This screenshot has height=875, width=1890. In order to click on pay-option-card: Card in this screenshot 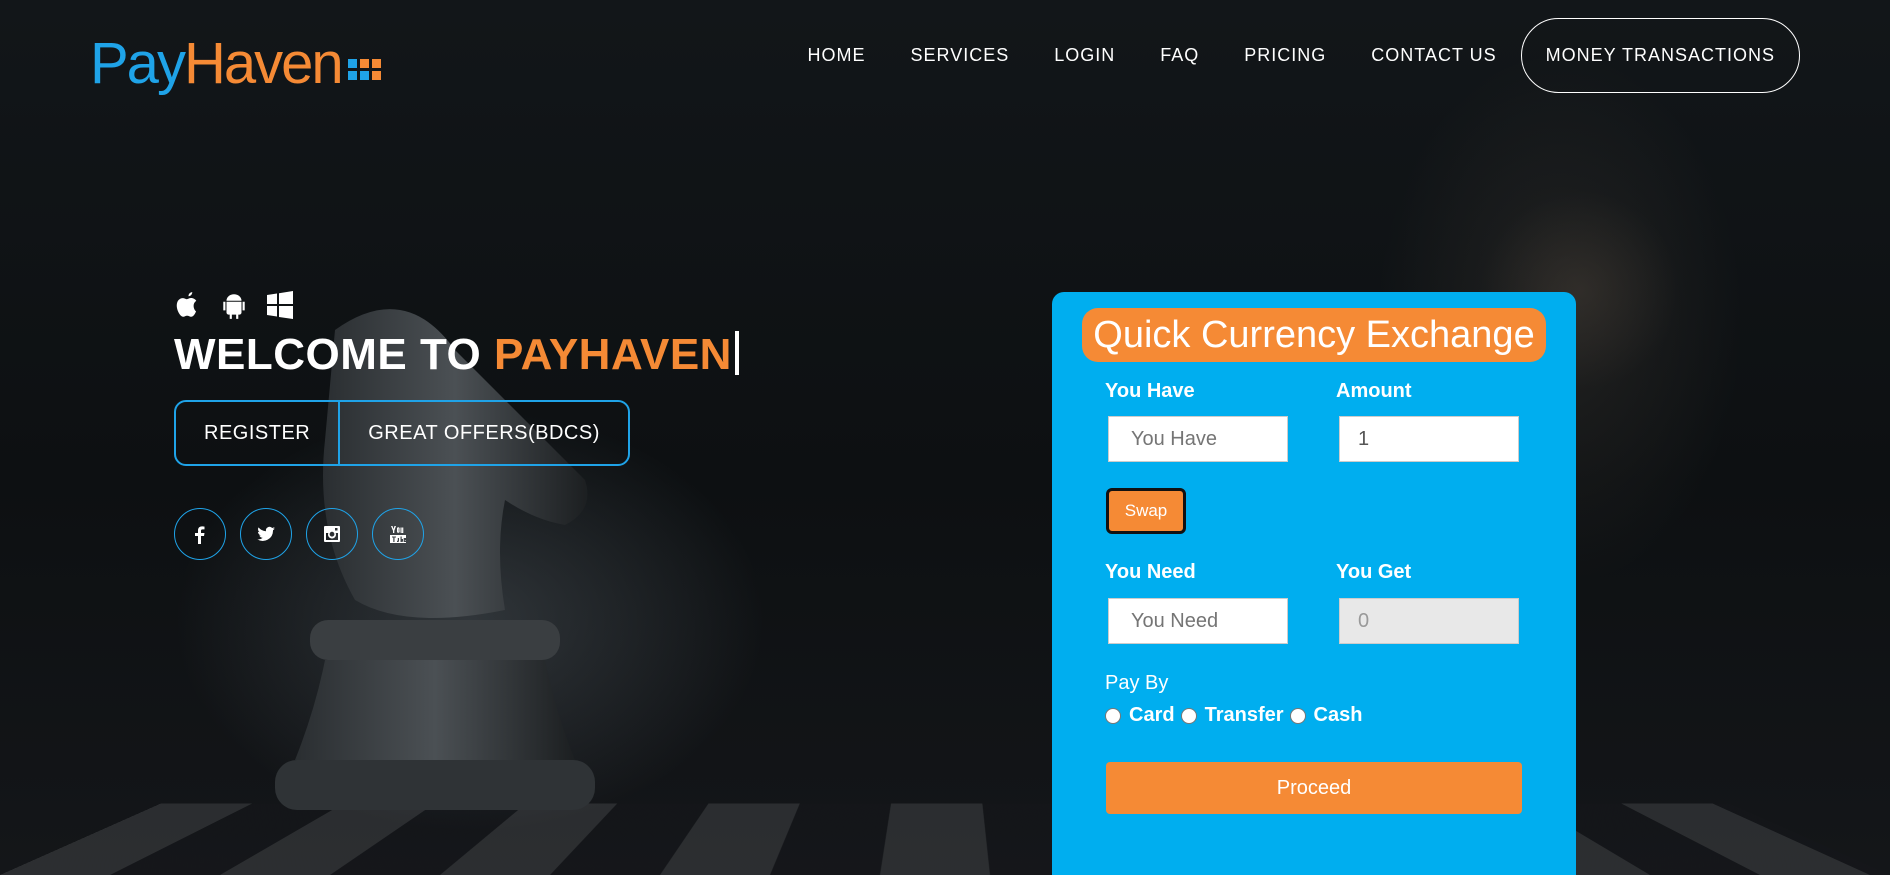, I will do `click(1140, 715)`.